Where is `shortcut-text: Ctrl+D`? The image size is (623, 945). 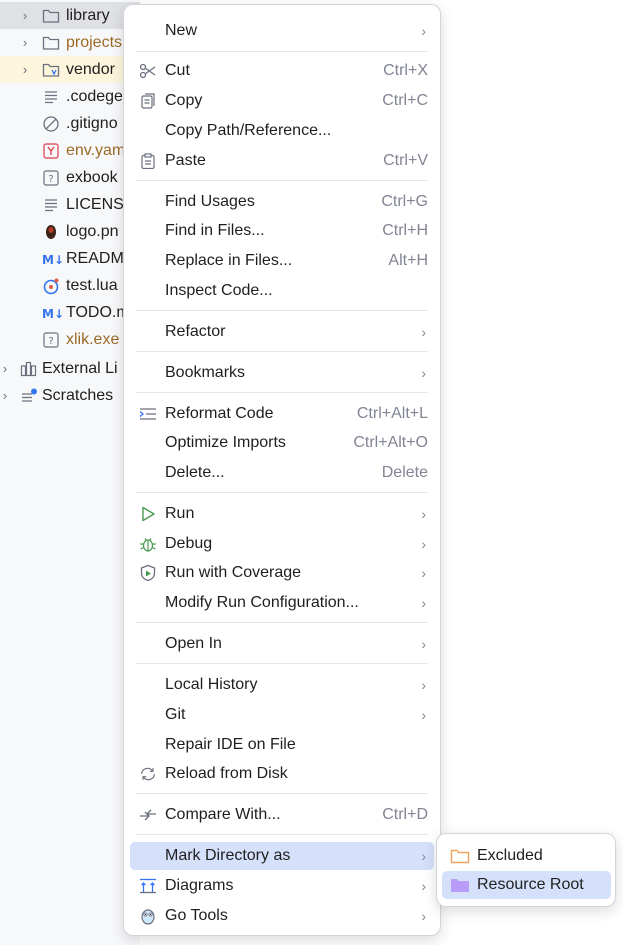 shortcut-text: Ctrl+D is located at coordinates (405, 814).